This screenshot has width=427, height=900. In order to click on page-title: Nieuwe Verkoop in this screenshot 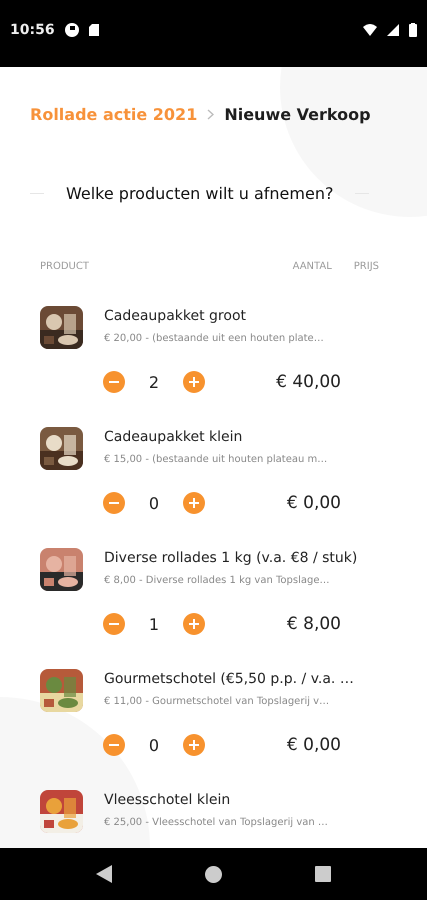, I will do `click(297, 114)`.